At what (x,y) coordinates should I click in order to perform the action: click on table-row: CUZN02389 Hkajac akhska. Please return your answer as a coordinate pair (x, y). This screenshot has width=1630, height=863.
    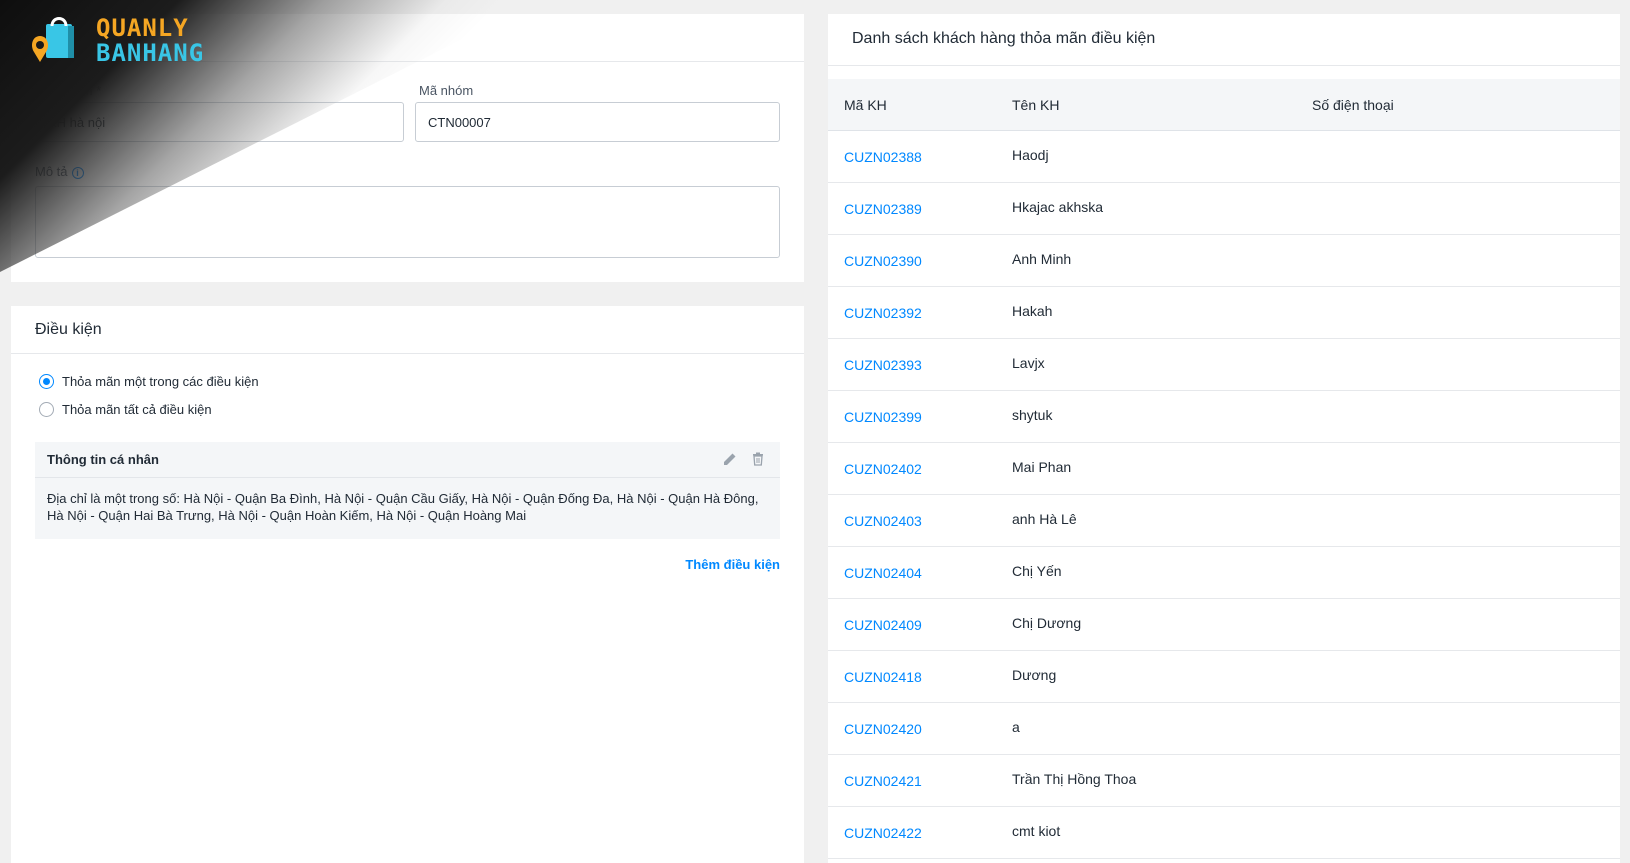
    Looking at the image, I should click on (1224, 209).